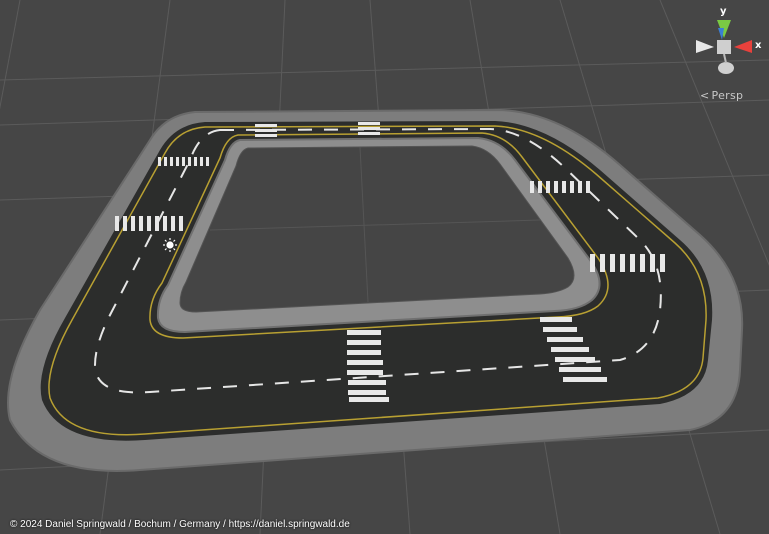 The image size is (769, 534). I want to click on gizmo-neg-x-icon, so click(705, 46).